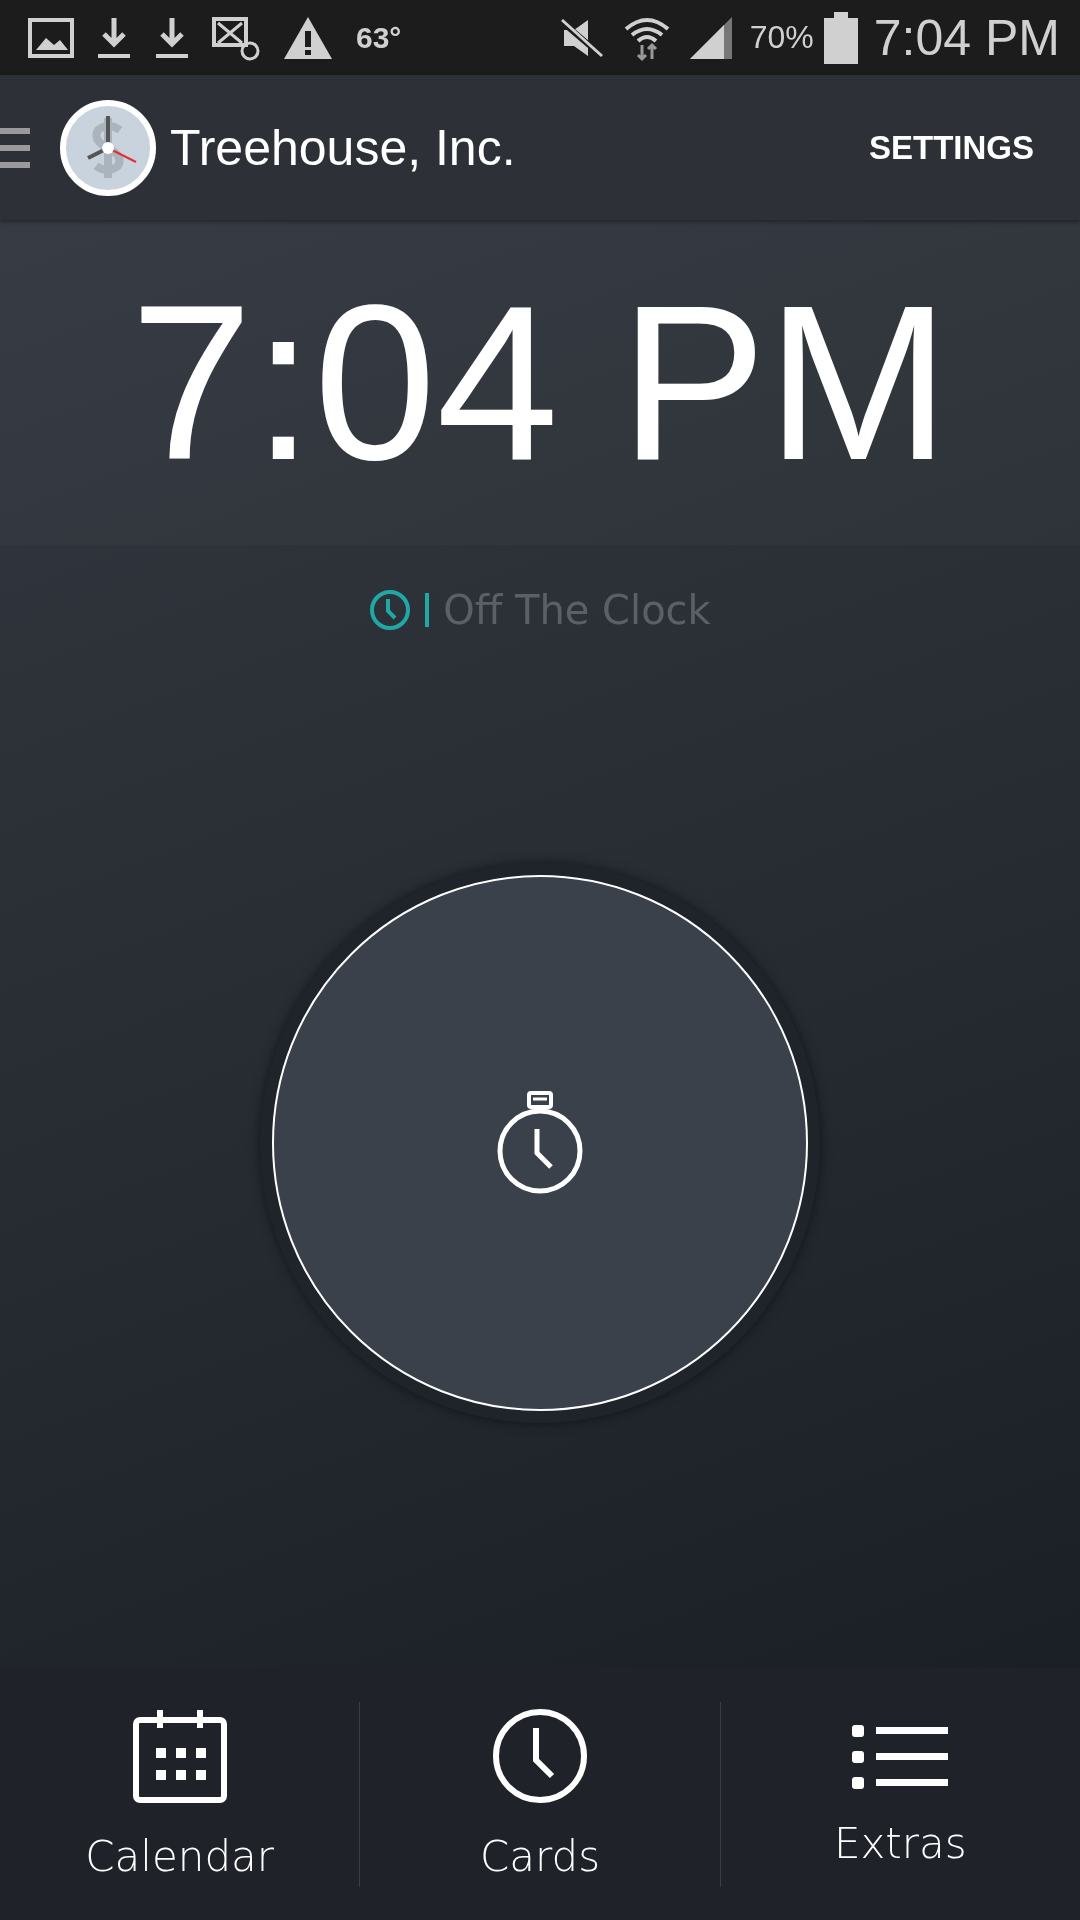 This screenshot has width=1080, height=1920. Describe the element at coordinates (966, 37) in the screenshot. I see `status-time: 7:04 PM` at that location.